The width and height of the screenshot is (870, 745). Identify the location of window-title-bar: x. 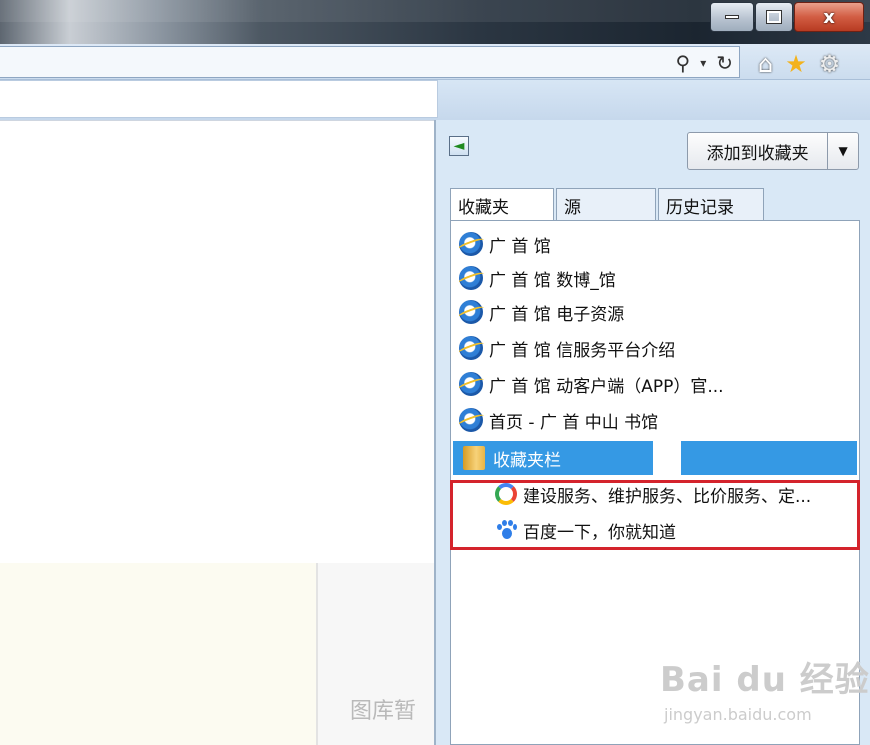
(435, 22).